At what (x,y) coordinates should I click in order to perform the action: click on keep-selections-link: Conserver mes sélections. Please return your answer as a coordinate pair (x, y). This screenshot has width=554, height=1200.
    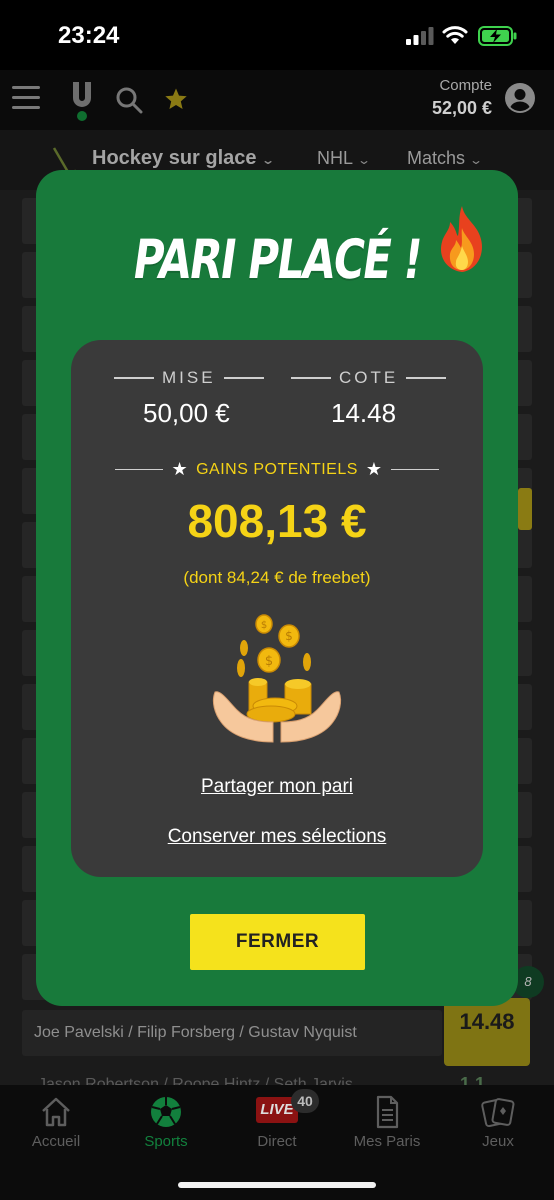
    Looking at the image, I should click on (277, 837).